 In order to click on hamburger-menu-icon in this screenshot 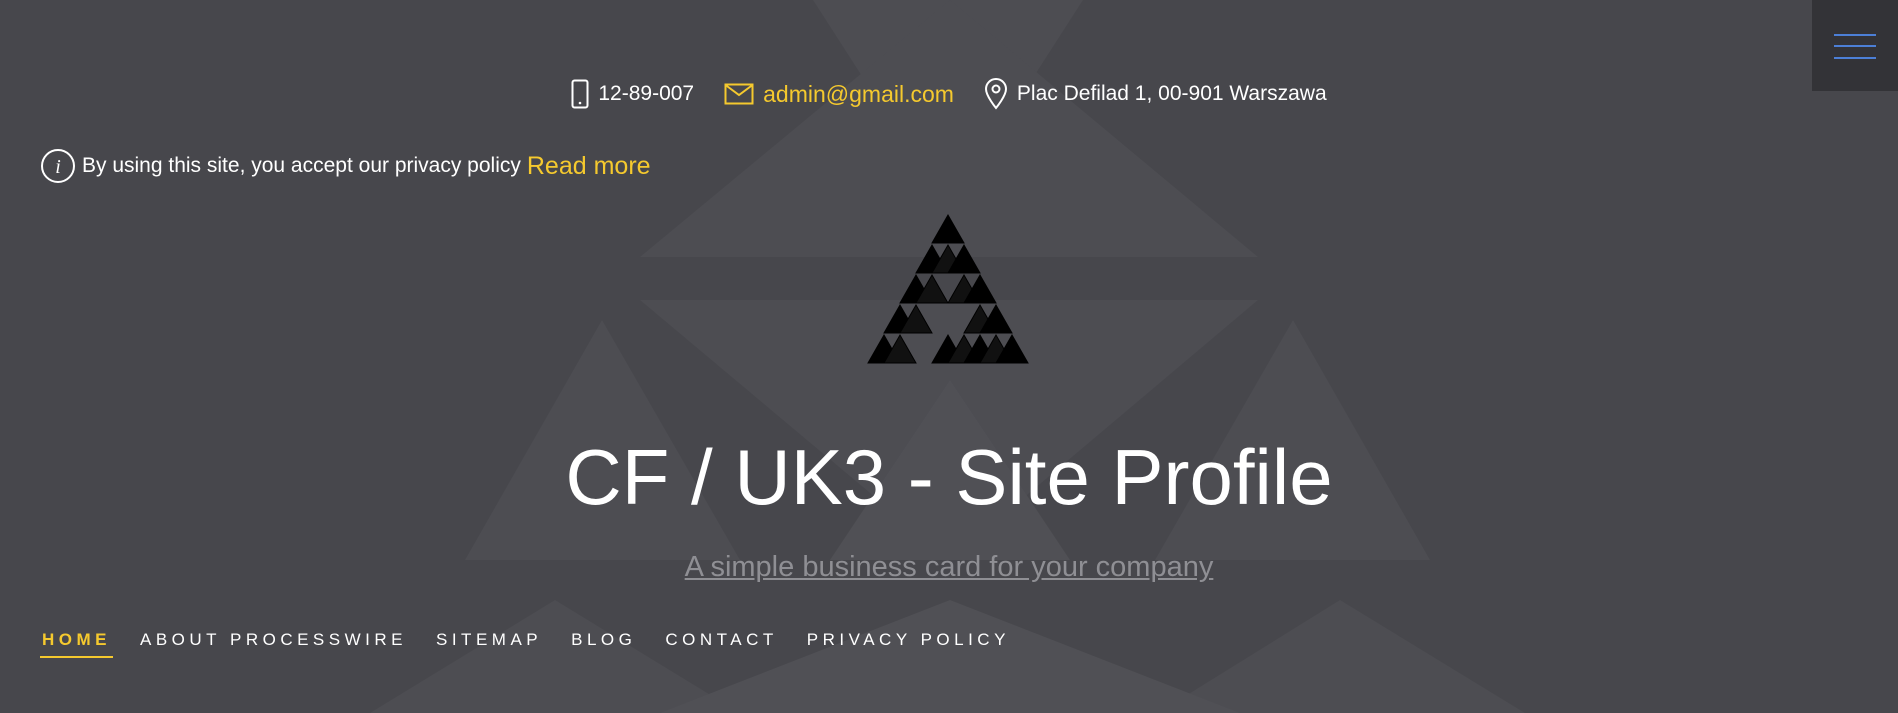, I will do `click(1855, 35)`.